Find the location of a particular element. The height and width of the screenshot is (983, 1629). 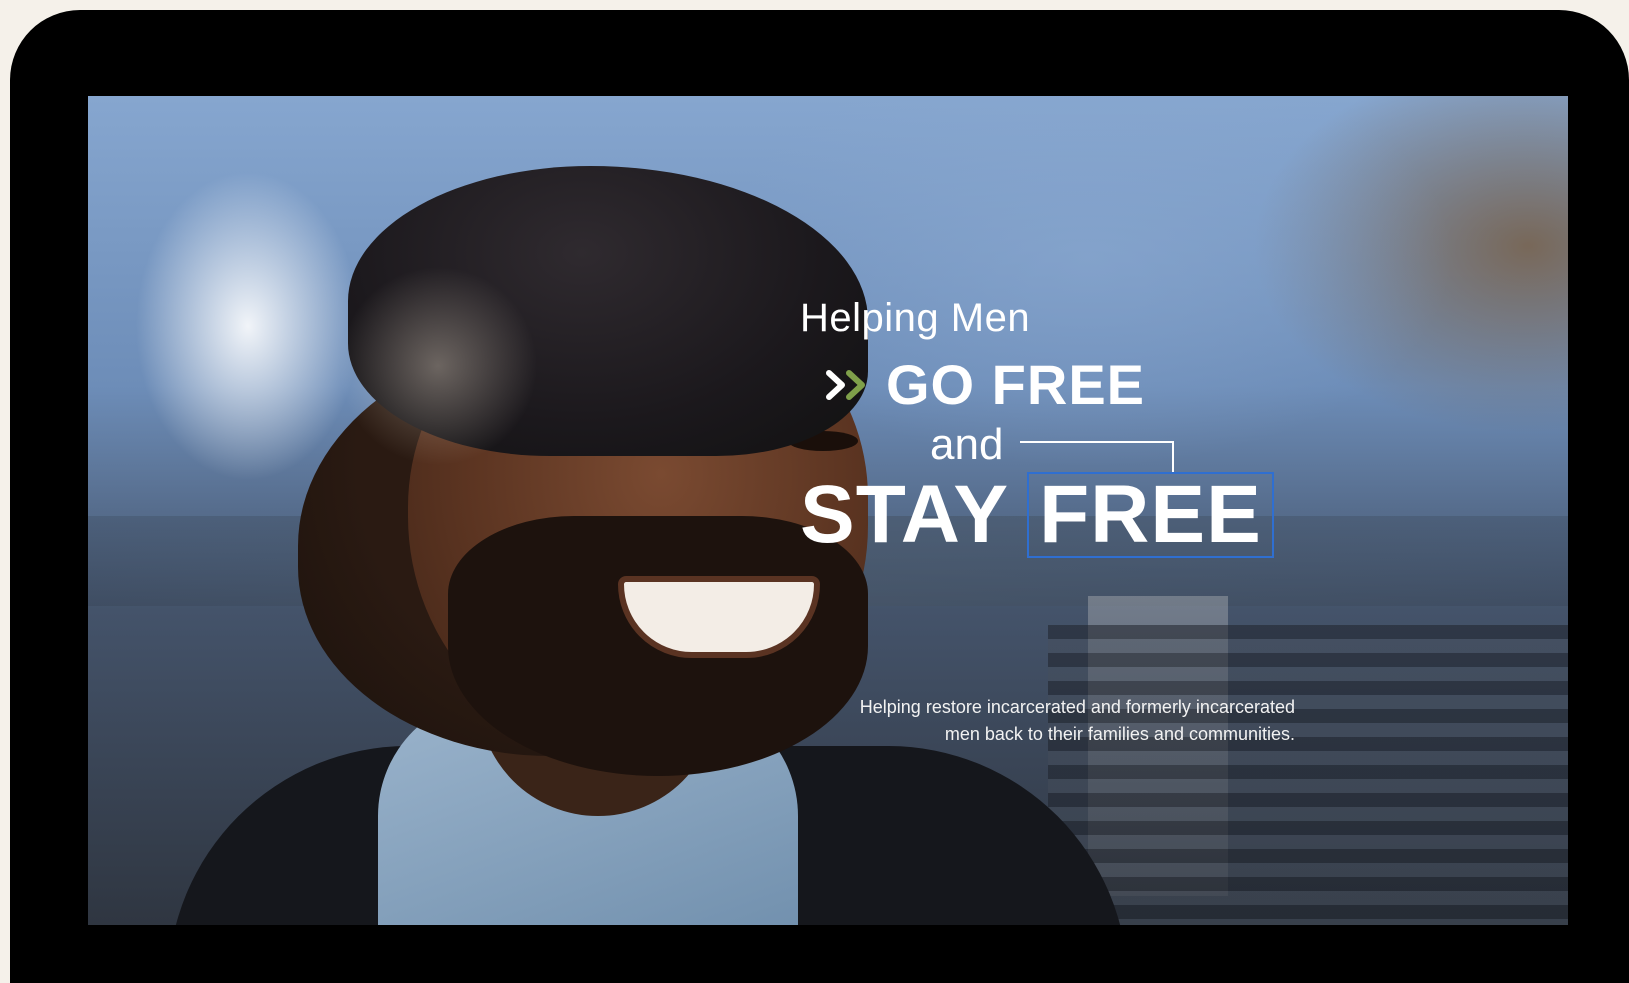

hero-stay-free-line: STAY FREE is located at coordinates (1037, 515).